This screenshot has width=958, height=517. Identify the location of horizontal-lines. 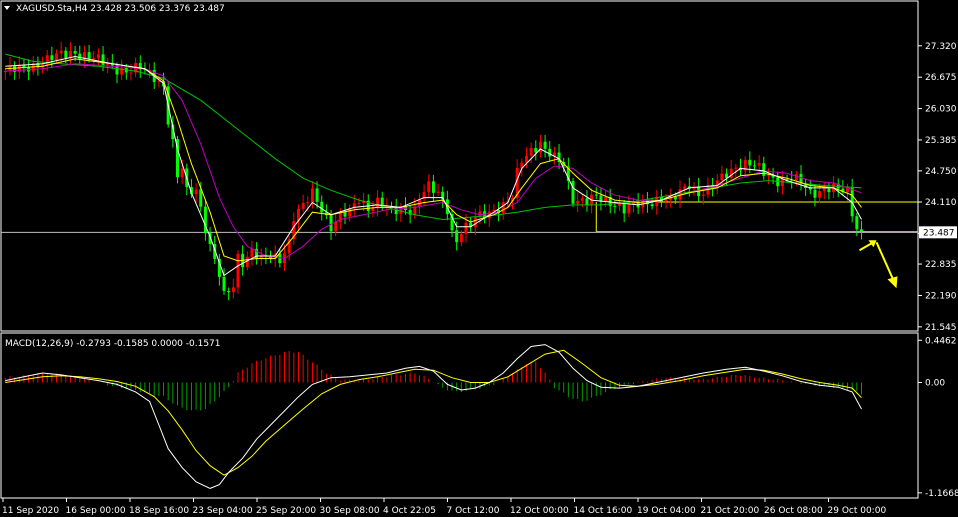
(459, 217).